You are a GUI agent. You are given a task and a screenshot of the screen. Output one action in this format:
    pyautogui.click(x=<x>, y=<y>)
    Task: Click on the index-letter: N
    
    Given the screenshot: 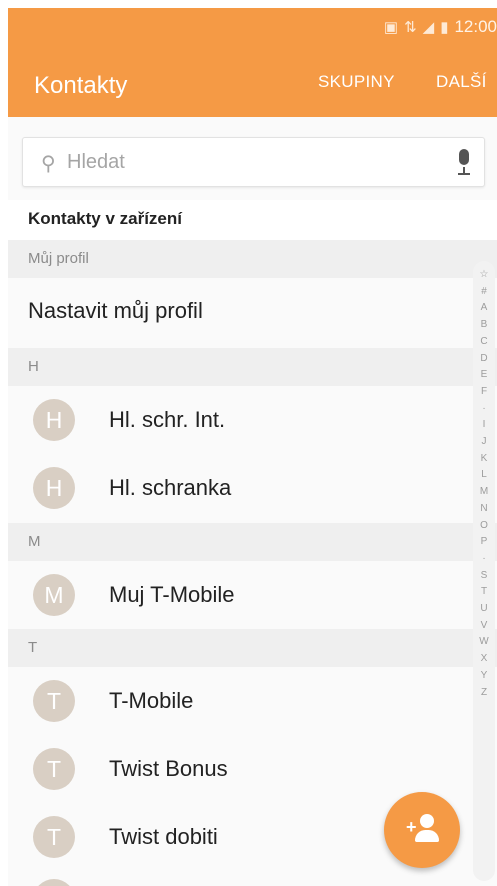 What is the action you would take?
    pyautogui.click(x=484, y=509)
    